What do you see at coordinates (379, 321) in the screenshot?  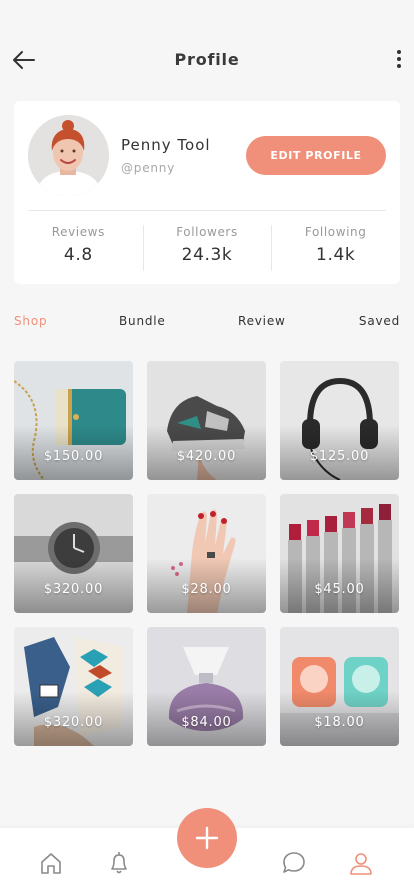 I see `tab-saved: Saved` at bounding box center [379, 321].